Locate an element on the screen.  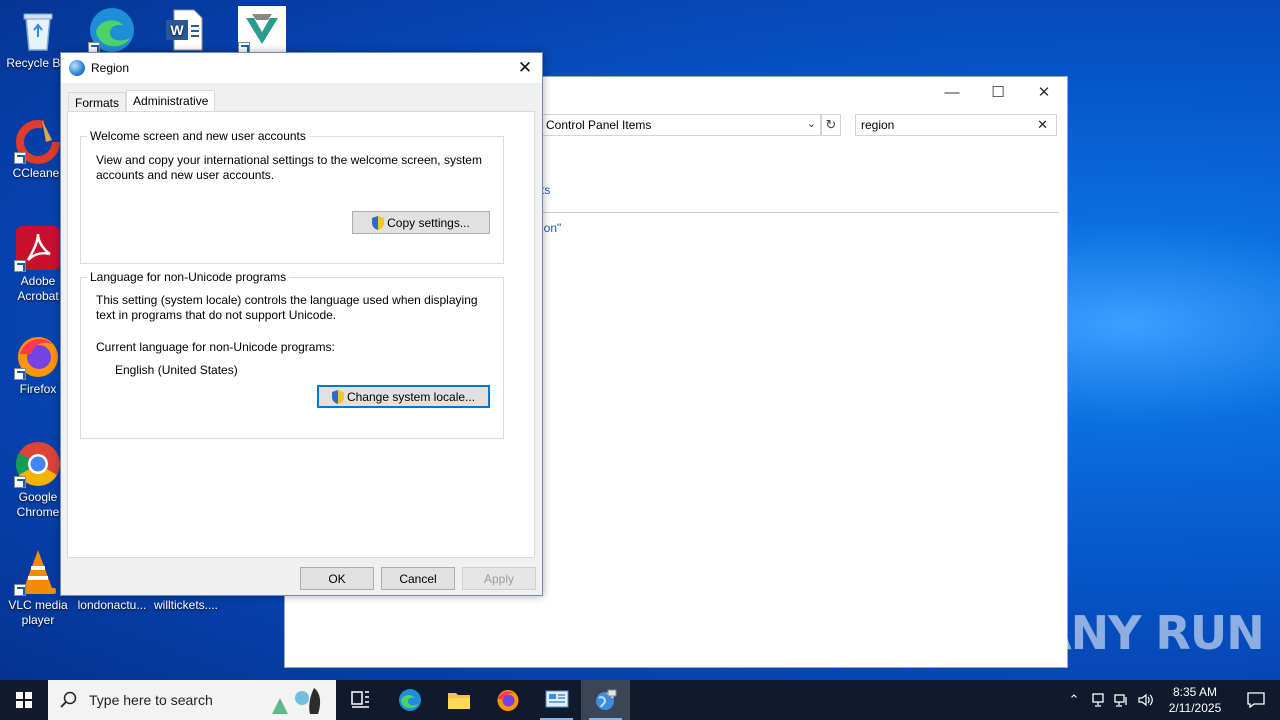
dialog-title: Region is located at coordinates (110, 68).